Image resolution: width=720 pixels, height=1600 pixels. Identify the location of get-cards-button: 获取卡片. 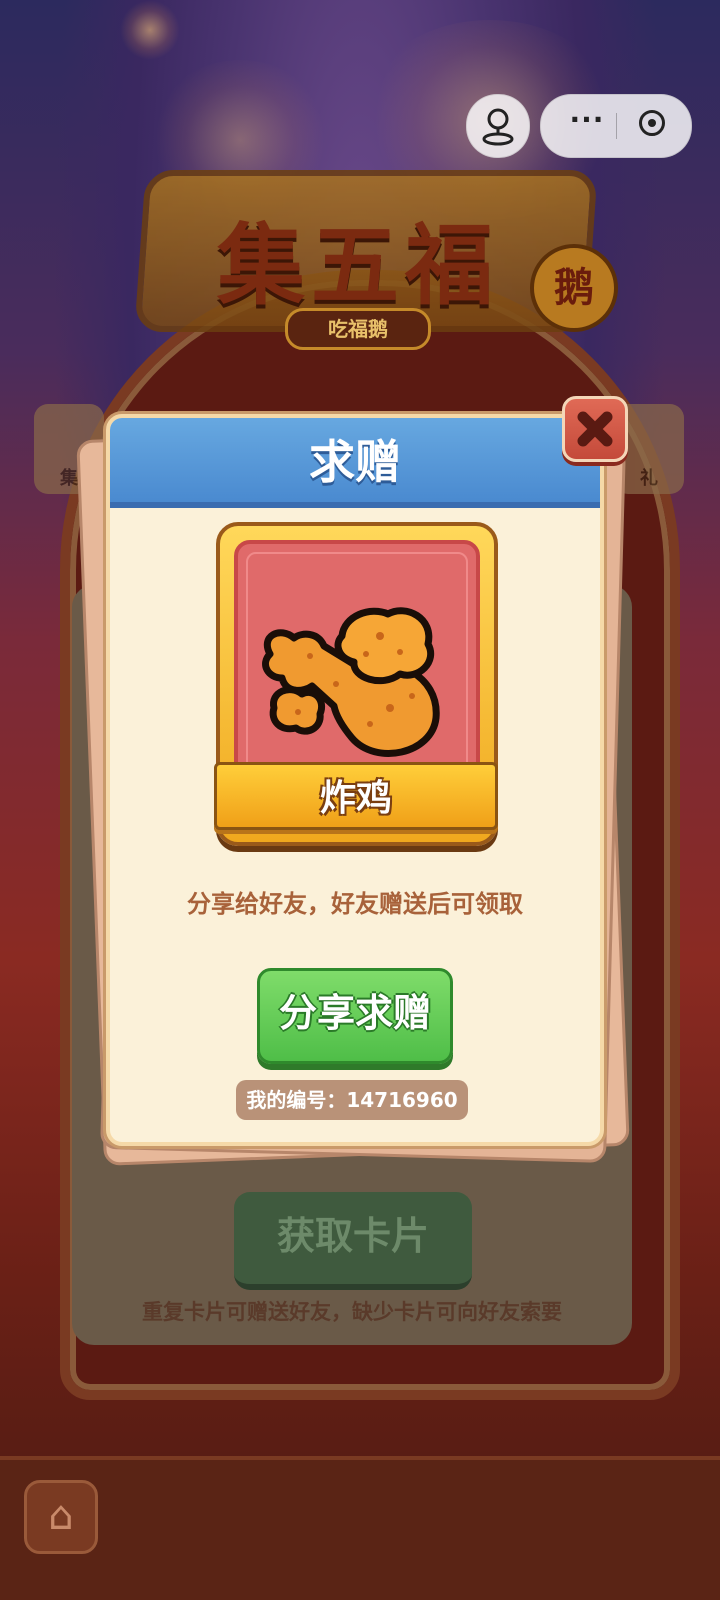
(353, 1241).